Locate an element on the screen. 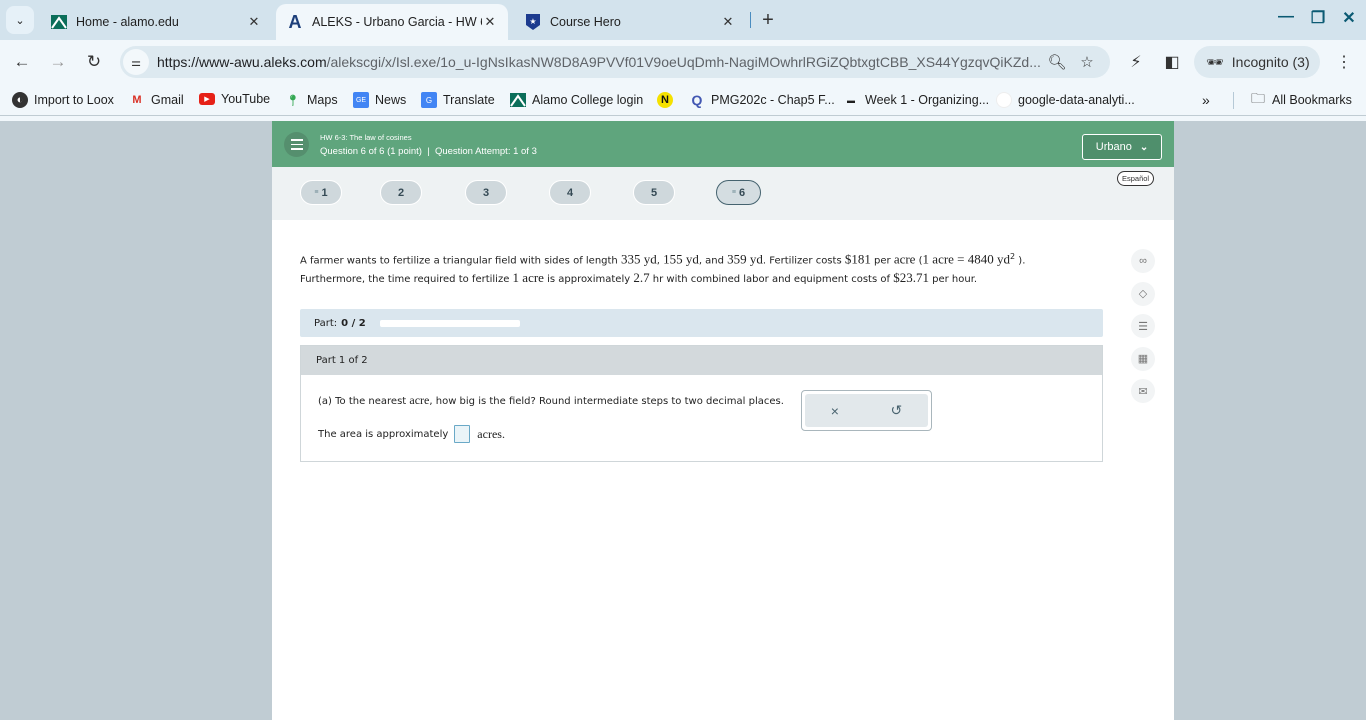 This screenshot has width=1366, height=720. question-pill-5: 5 is located at coordinates (654, 192).